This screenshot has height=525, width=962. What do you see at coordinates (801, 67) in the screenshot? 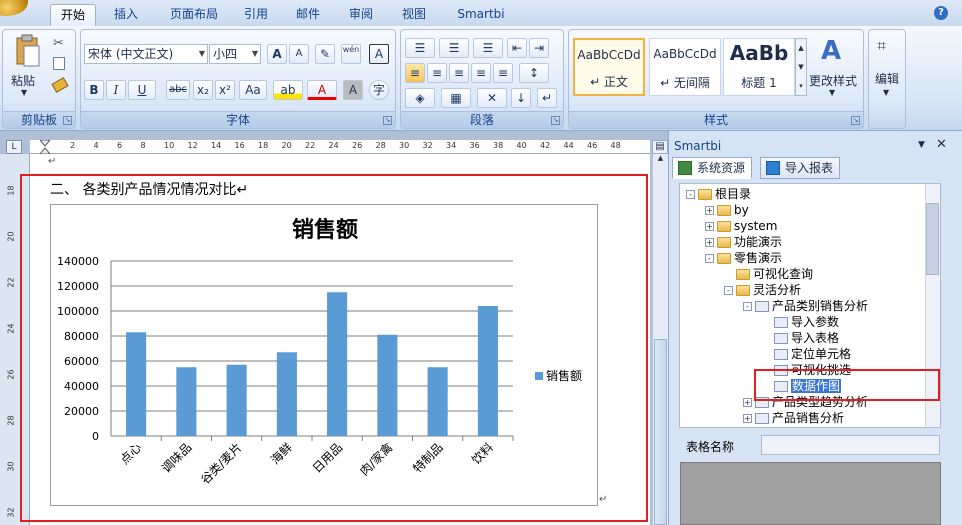
I see `styles-scroll: ▲ ▼ ▾` at bounding box center [801, 67].